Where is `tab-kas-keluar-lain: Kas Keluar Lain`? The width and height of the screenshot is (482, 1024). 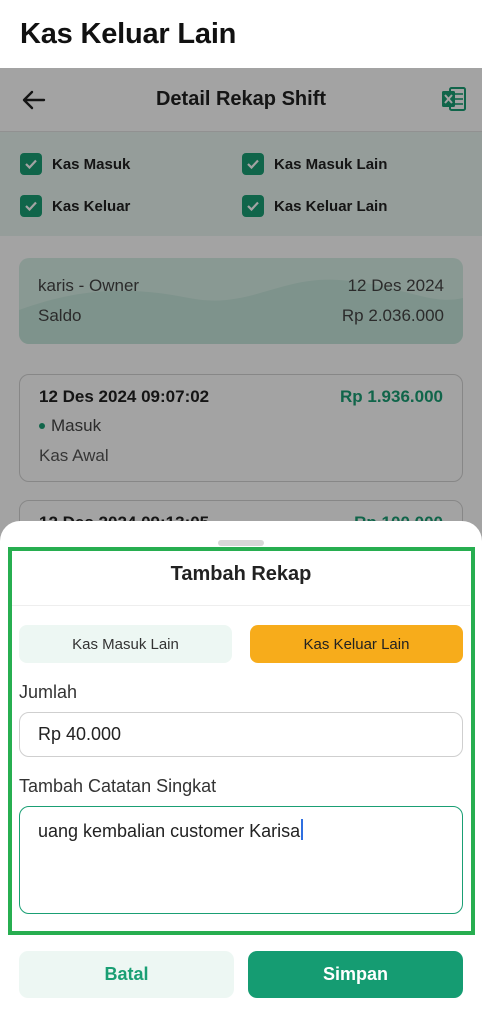
tab-kas-keluar-lain: Kas Keluar Lain is located at coordinates (356, 644).